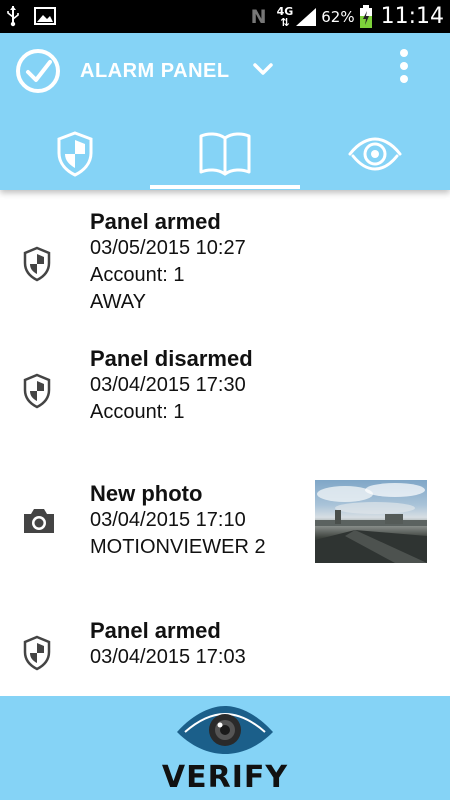  I want to click on tab-bar, so click(225, 154).